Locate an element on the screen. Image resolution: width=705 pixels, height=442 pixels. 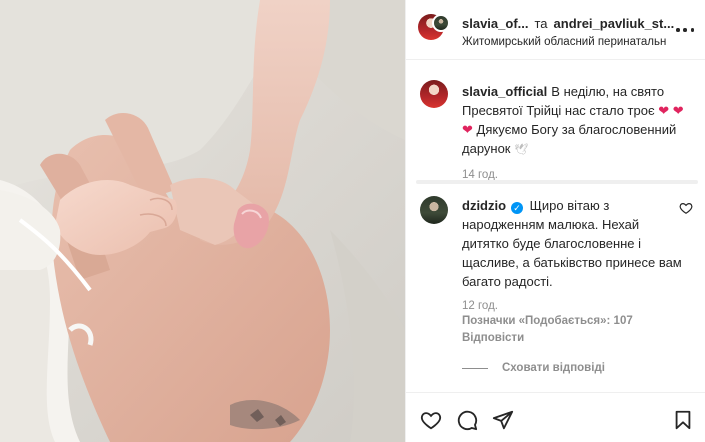
reply-button: Відповісти is located at coordinates (493, 338).